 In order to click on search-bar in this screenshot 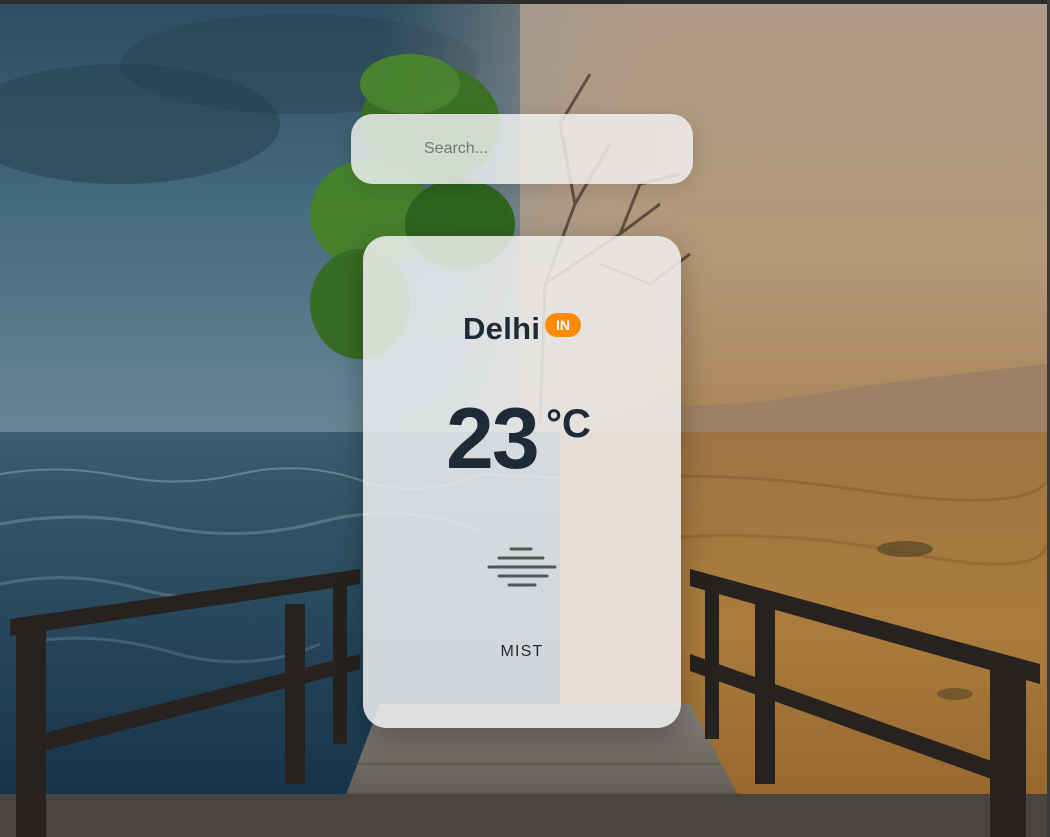, I will do `click(522, 149)`.